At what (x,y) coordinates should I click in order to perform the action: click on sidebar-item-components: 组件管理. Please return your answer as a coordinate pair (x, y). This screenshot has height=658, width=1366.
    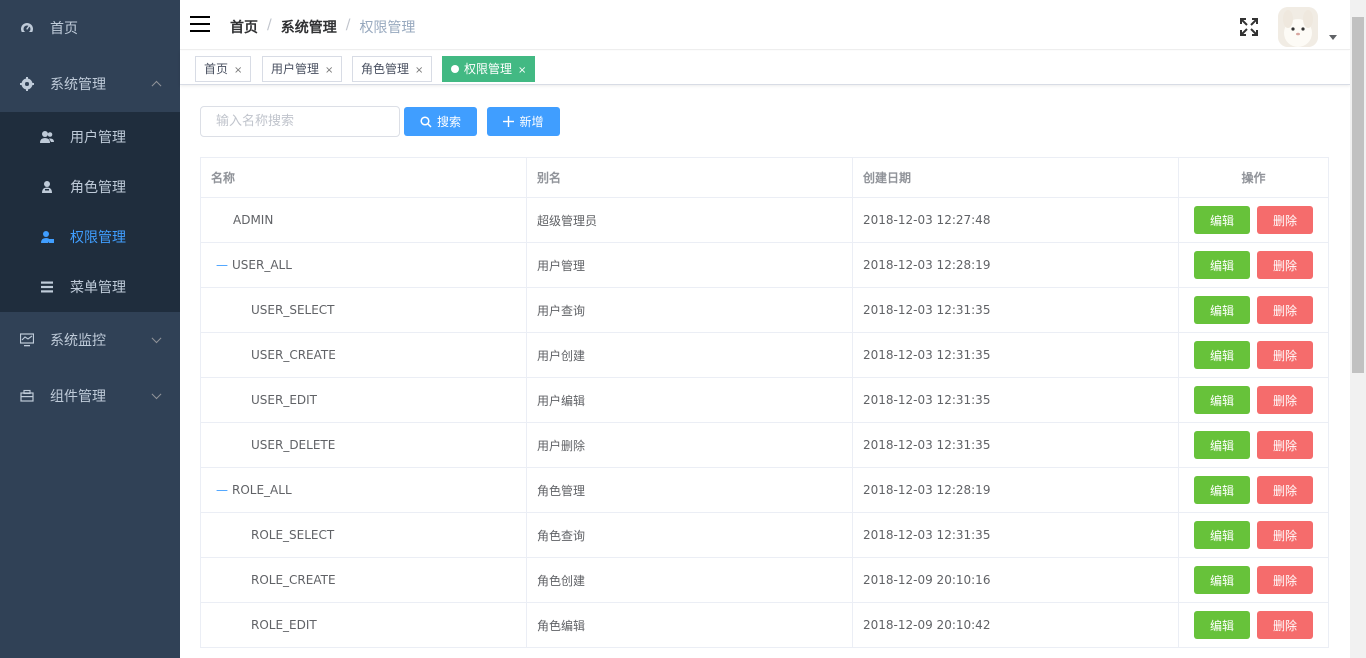
    Looking at the image, I should click on (90, 396).